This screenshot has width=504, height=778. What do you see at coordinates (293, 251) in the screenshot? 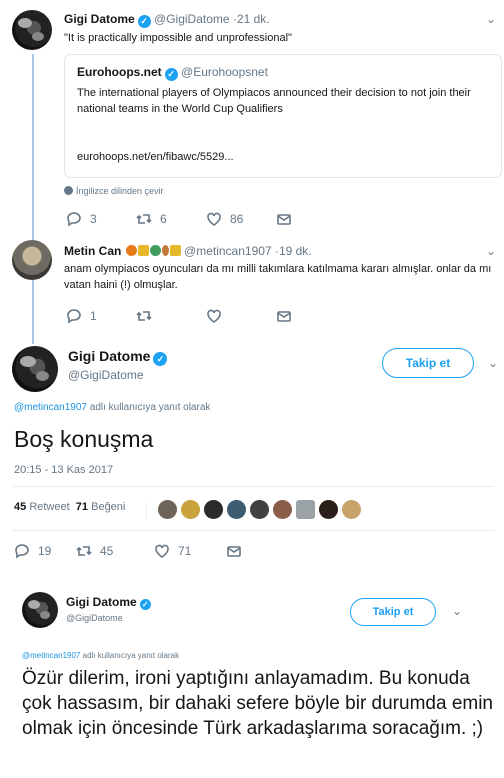
I see `timestamp: ·19 dk.` at bounding box center [293, 251].